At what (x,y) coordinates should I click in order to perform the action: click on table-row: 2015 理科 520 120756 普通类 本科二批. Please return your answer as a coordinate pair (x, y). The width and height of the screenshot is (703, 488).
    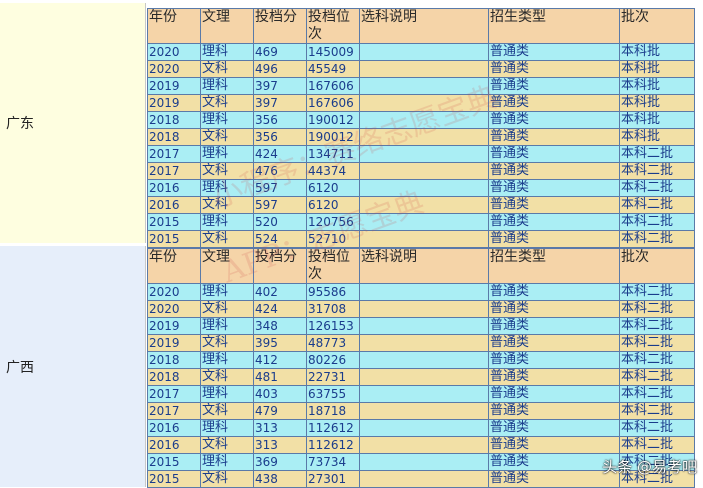
    Looking at the image, I should click on (421, 222).